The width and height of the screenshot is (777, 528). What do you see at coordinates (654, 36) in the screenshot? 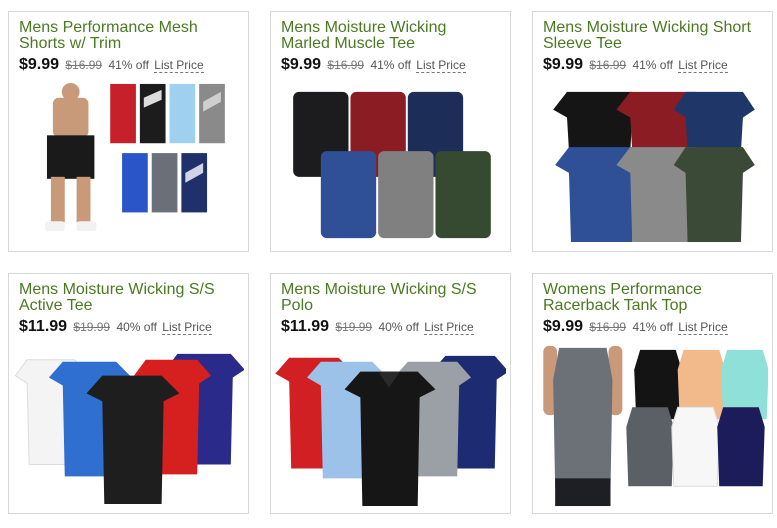
I see `product-title: Mens Moisture Wicking Short Sleeve Tee` at bounding box center [654, 36].